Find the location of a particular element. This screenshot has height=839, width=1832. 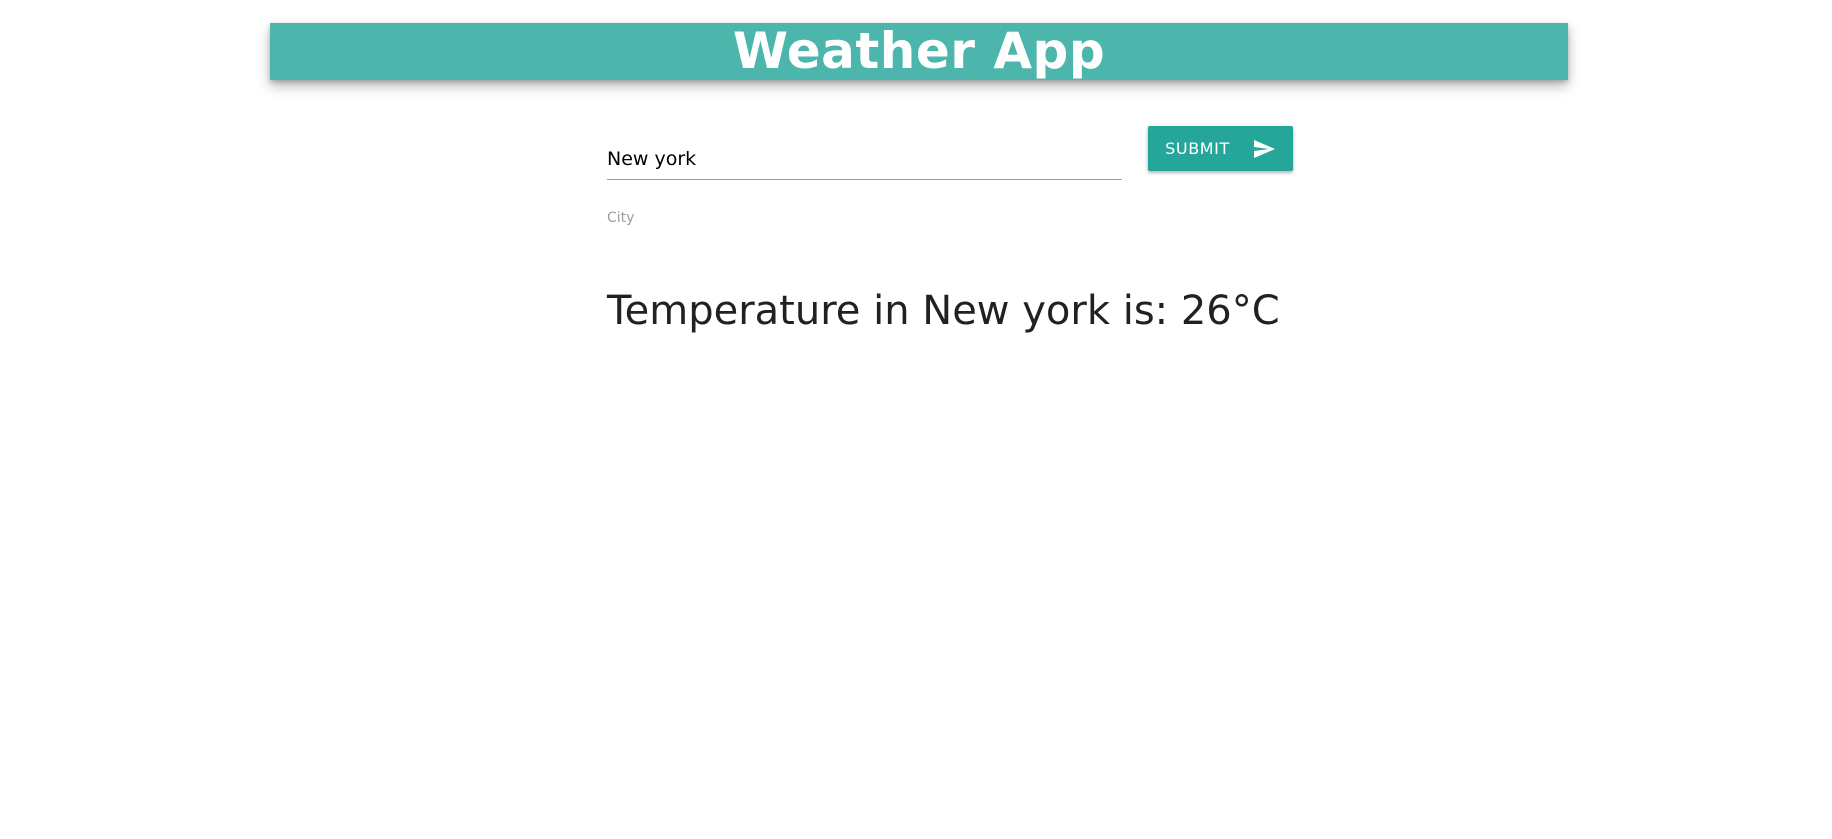

city-field: City is located at coordinates (864, 173).